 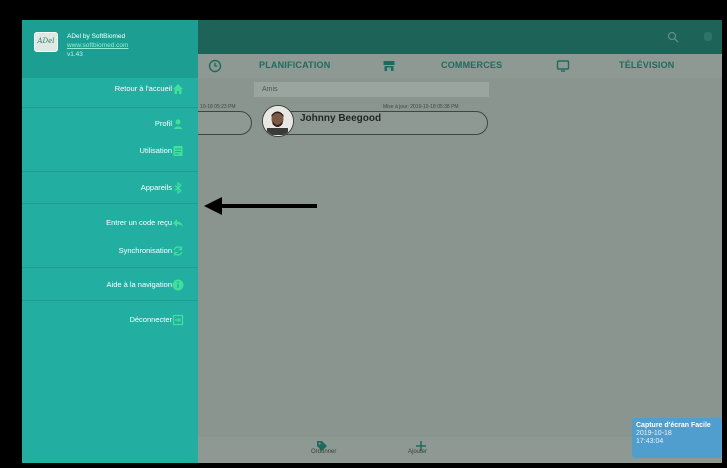 What do you see at coordinates (178, 251) in the screenshot?
I see `sync-icon` at bounding box center [178, 251].